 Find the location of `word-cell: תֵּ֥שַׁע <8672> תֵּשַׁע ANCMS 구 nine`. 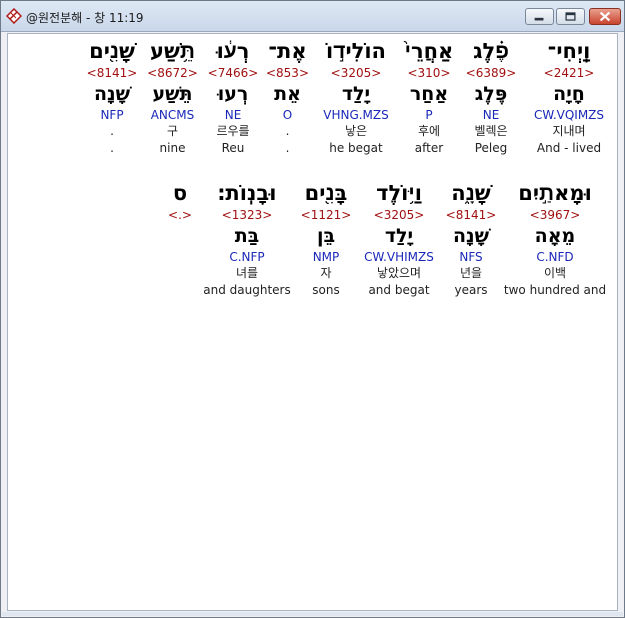

word-cell: תֵּ֥שַׁע <8672> תֵּשַׁע ANCMS 구 nine is located at coordinates (172, 96).